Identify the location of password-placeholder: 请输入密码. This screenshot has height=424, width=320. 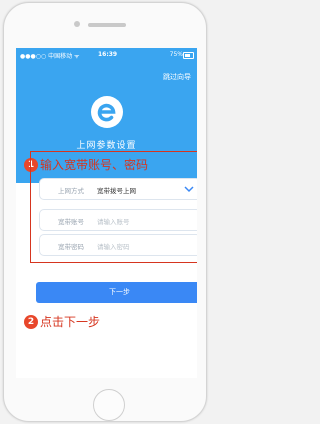
(113, 247).